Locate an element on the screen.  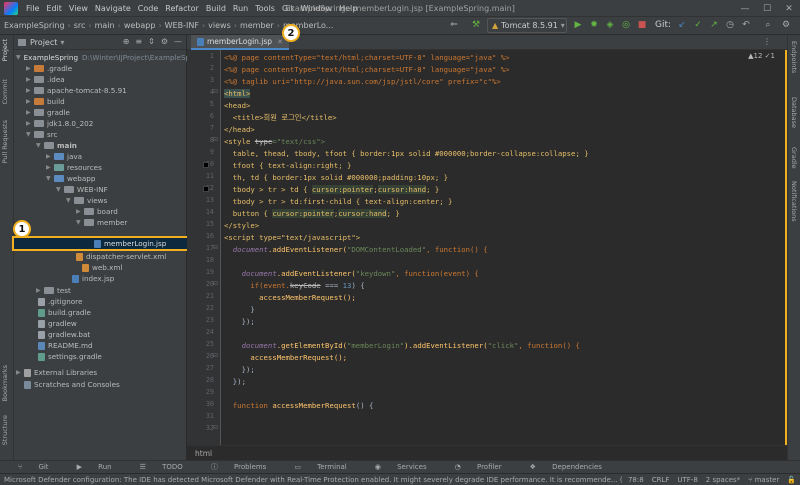
tool-project: Project is located at coordinates (5, 50).